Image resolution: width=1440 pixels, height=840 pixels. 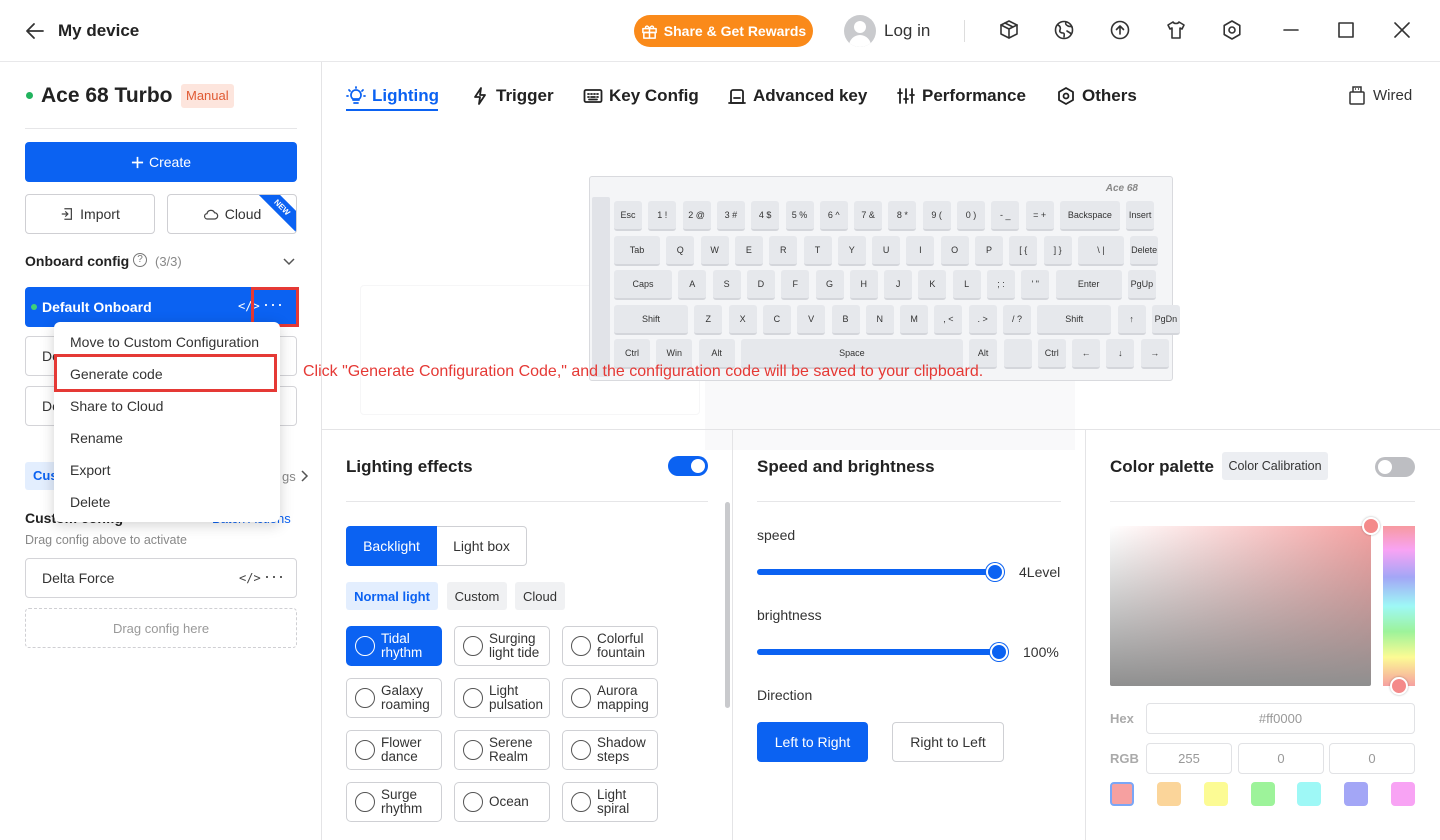 I want to click on swatch-pink, so click(x=1403, y=794).